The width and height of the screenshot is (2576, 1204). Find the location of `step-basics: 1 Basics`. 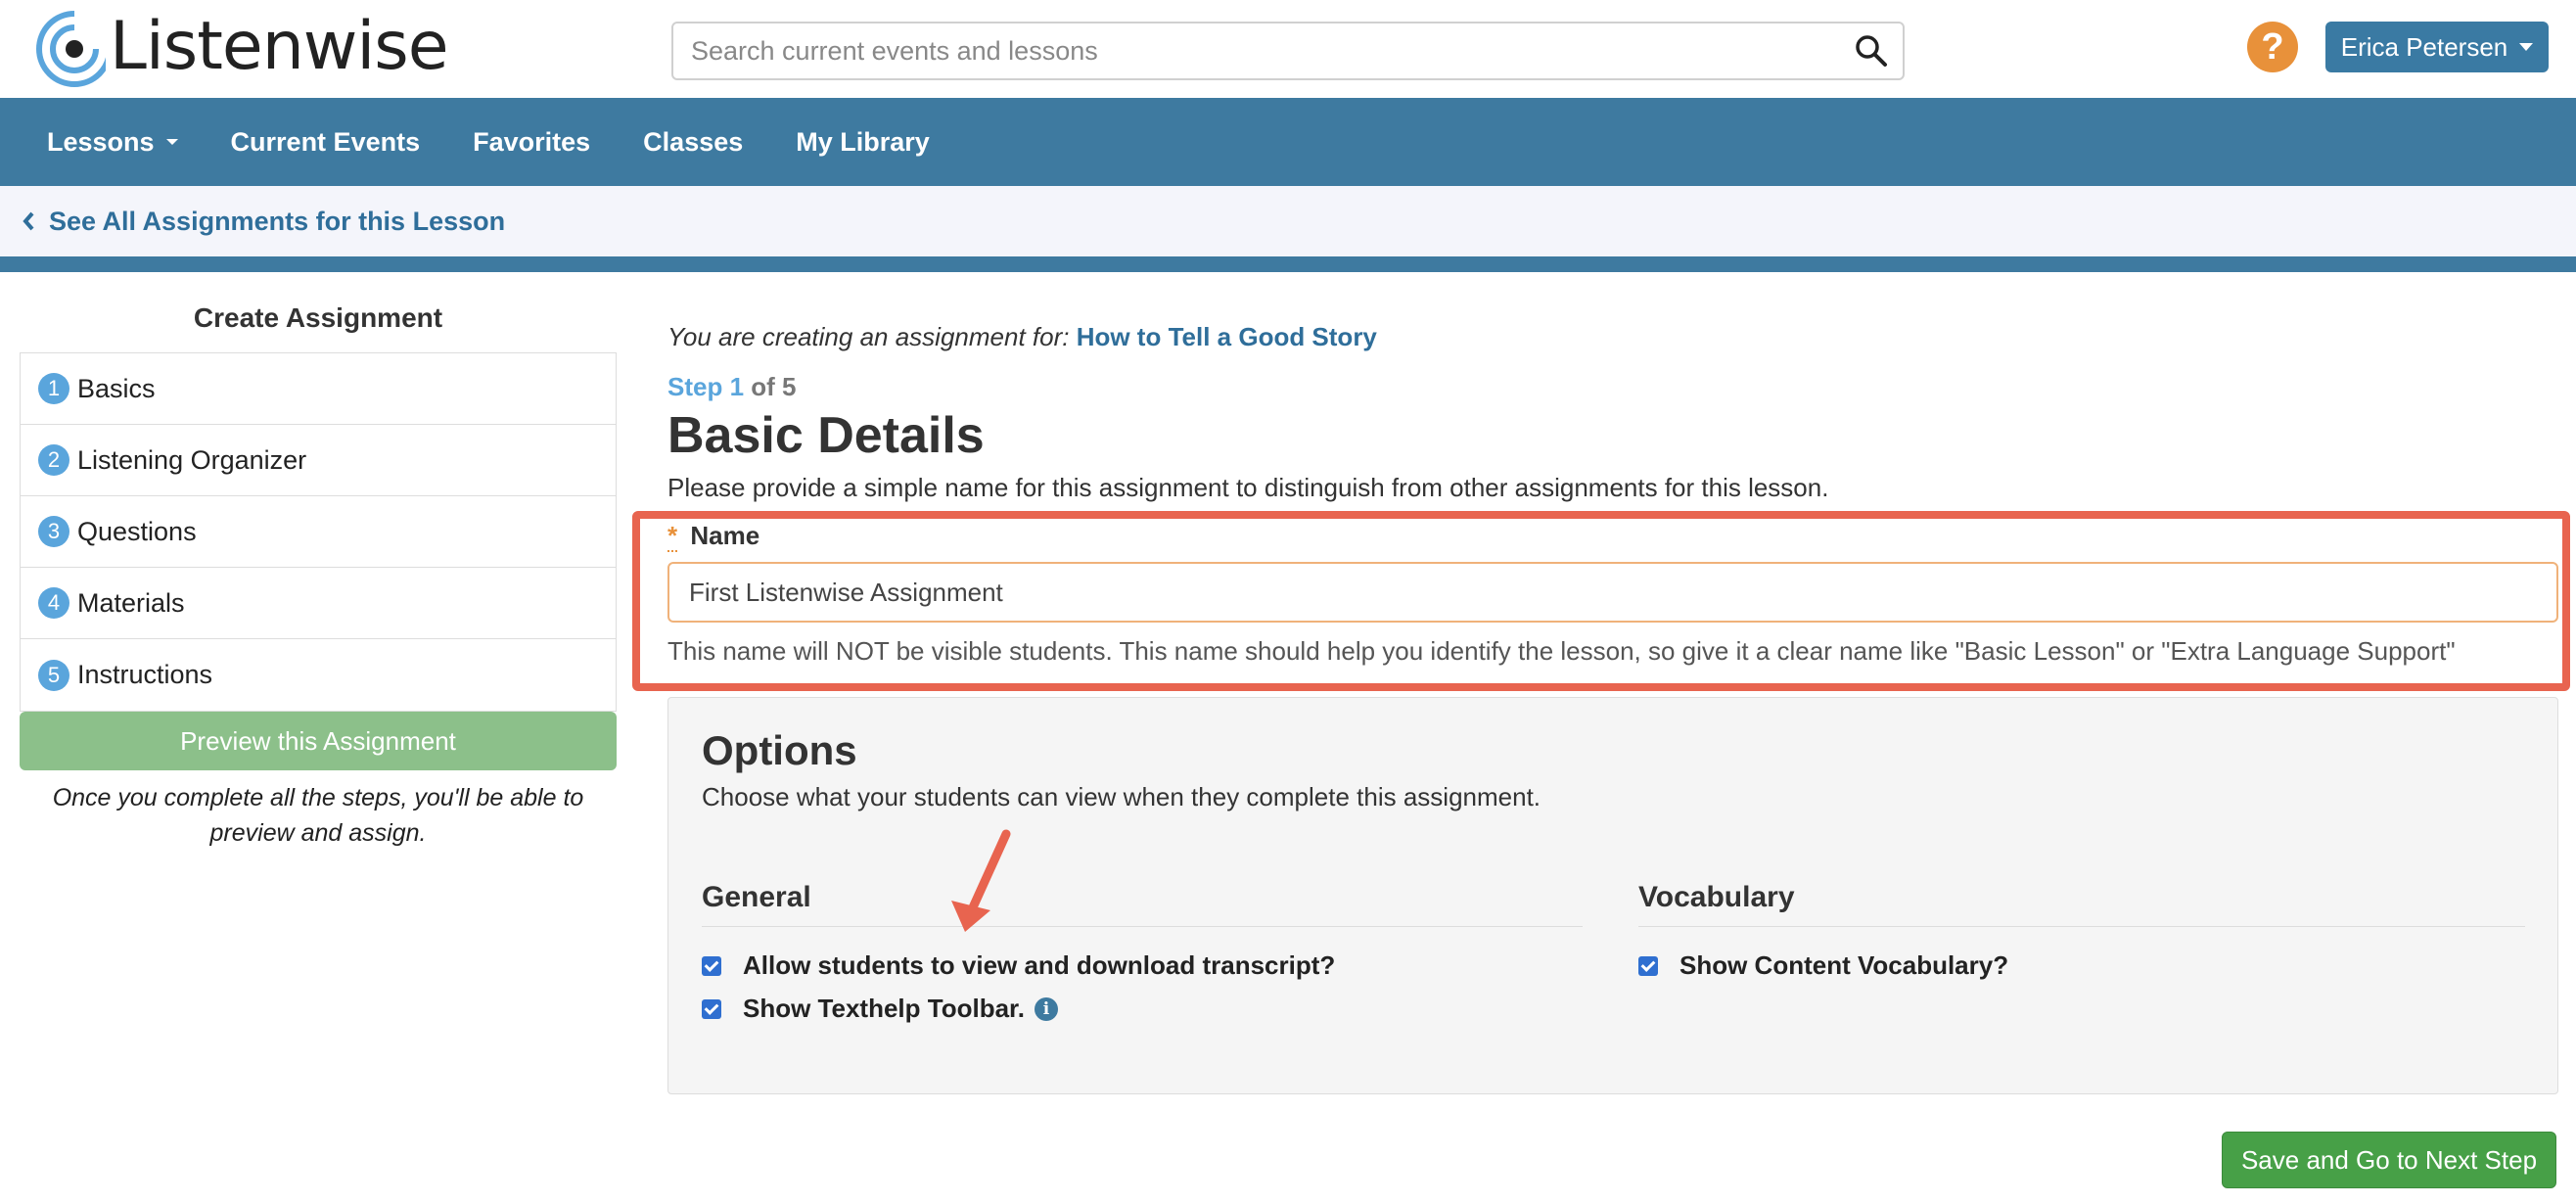

step-basics: 1 Basics is located at coordinates (319, 389).